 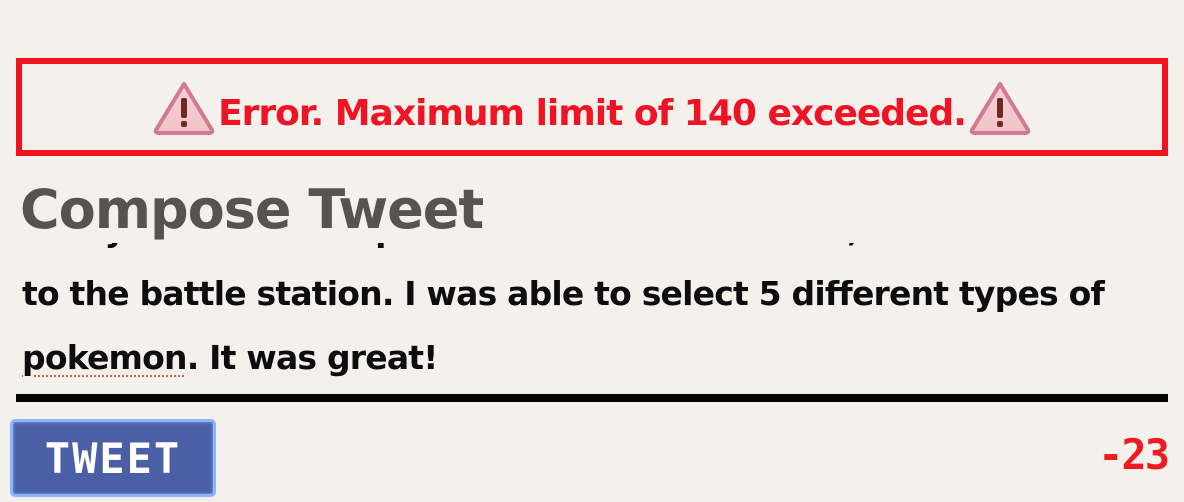 What do you see at coordinates (1134, 454) in the screenshot?
I see `remaining-character-count: -23` at bounding box center [1134, 454].